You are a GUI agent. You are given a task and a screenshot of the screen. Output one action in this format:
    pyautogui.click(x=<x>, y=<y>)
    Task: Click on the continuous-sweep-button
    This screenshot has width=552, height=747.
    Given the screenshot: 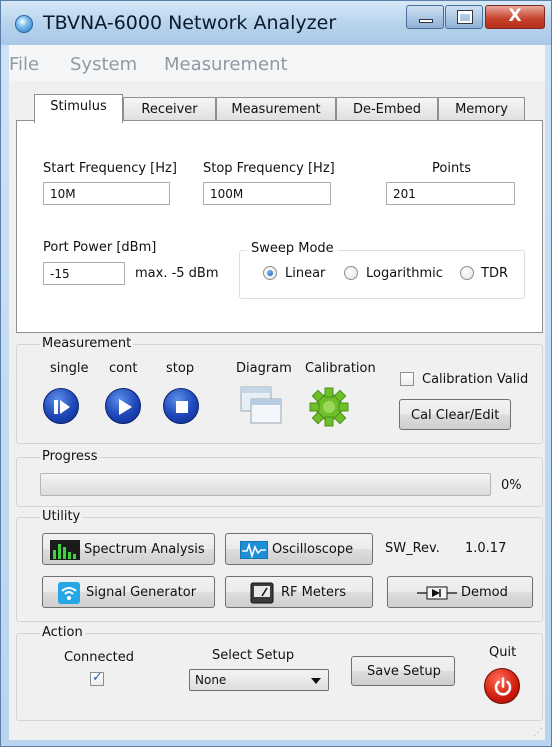 What is the action you would take?
    pyautogui.click(x=123, y=406)
    